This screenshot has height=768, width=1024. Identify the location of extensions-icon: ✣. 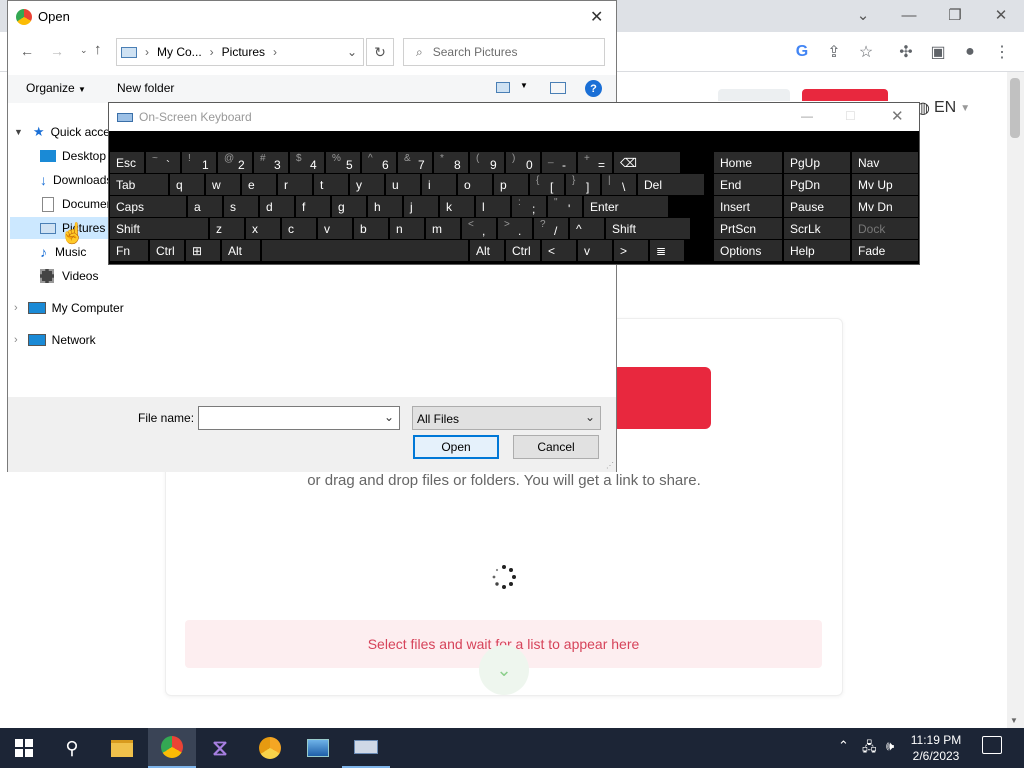
(906, 52).